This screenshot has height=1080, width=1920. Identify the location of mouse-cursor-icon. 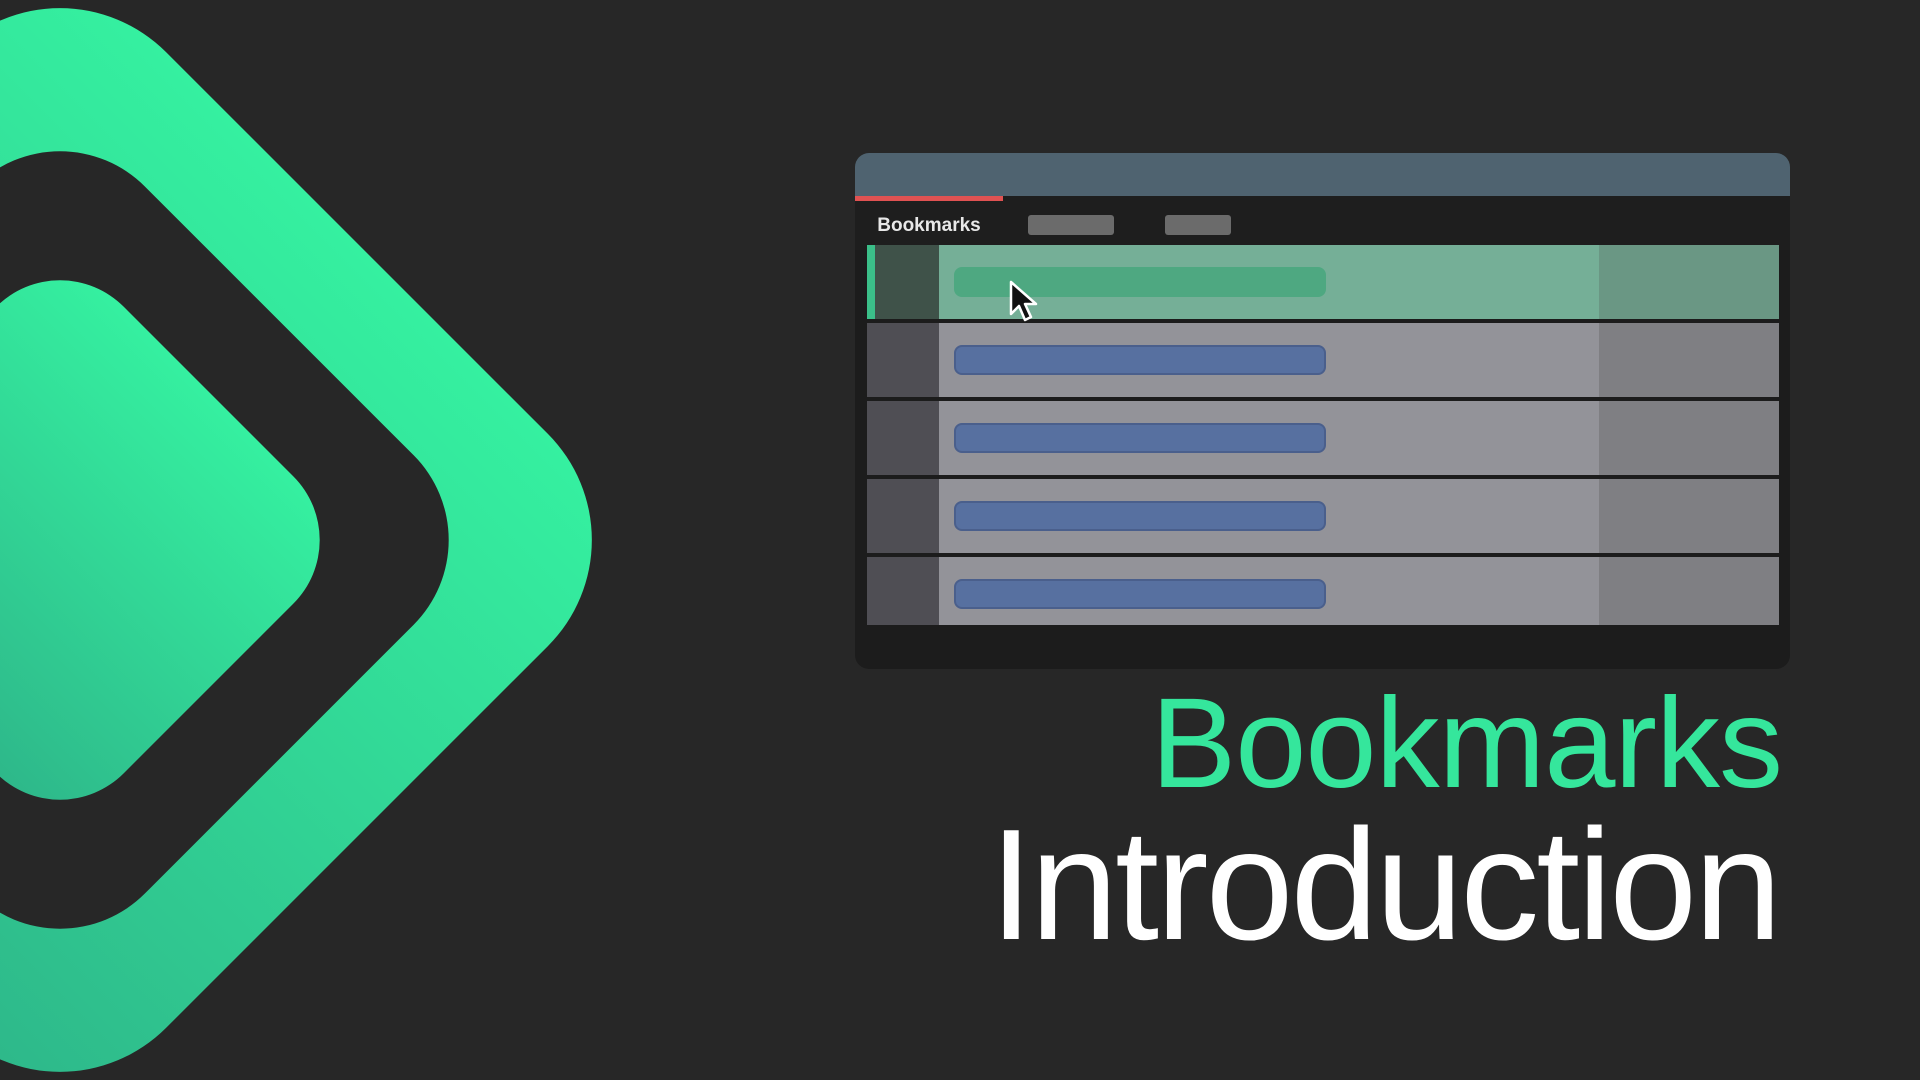
(1023, 301).